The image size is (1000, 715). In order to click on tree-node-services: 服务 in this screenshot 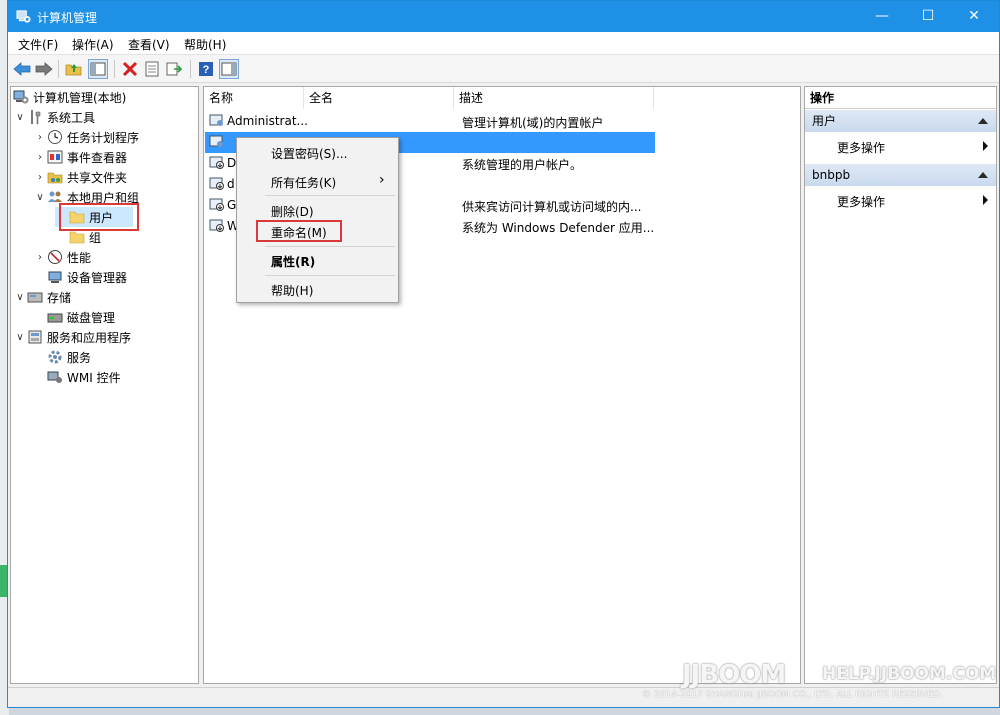, I will do `click(69, 357)`.